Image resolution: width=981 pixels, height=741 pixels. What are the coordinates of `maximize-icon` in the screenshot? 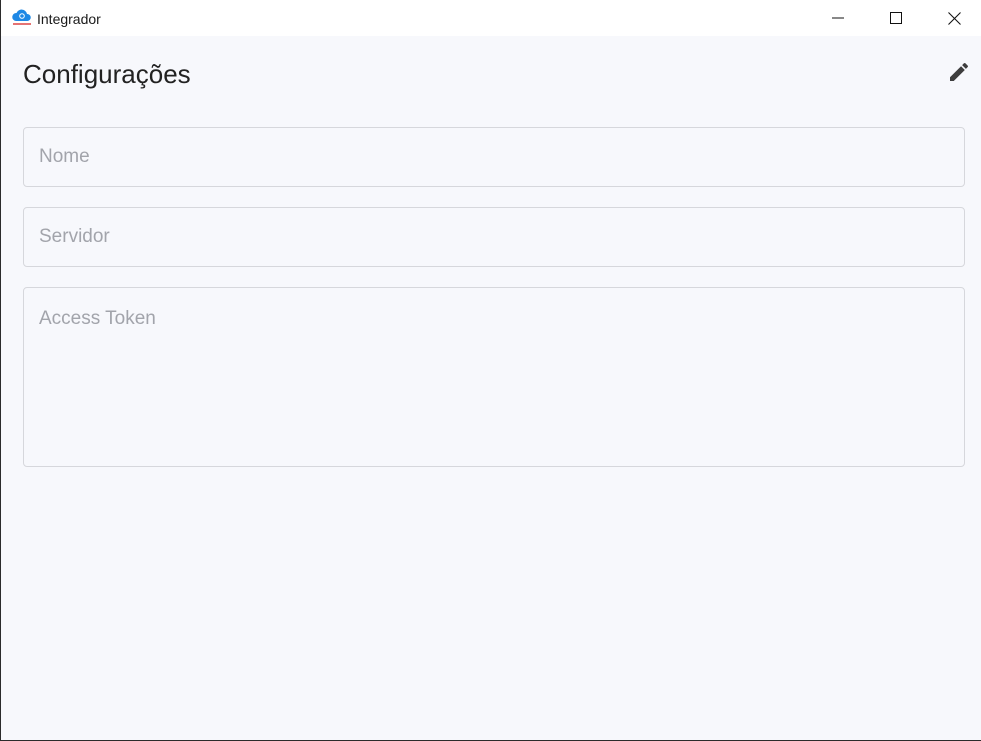 It's located at (896, 18).